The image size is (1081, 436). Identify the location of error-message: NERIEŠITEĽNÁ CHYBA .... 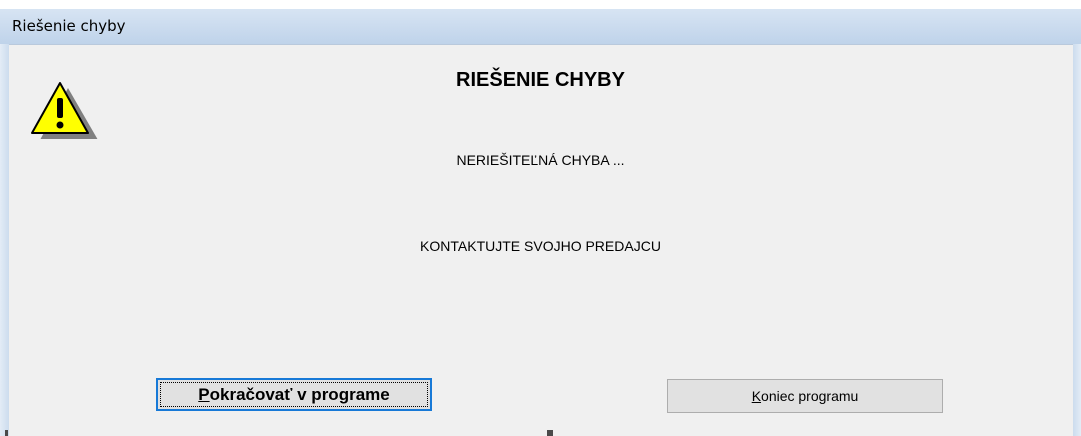
(540, 160).